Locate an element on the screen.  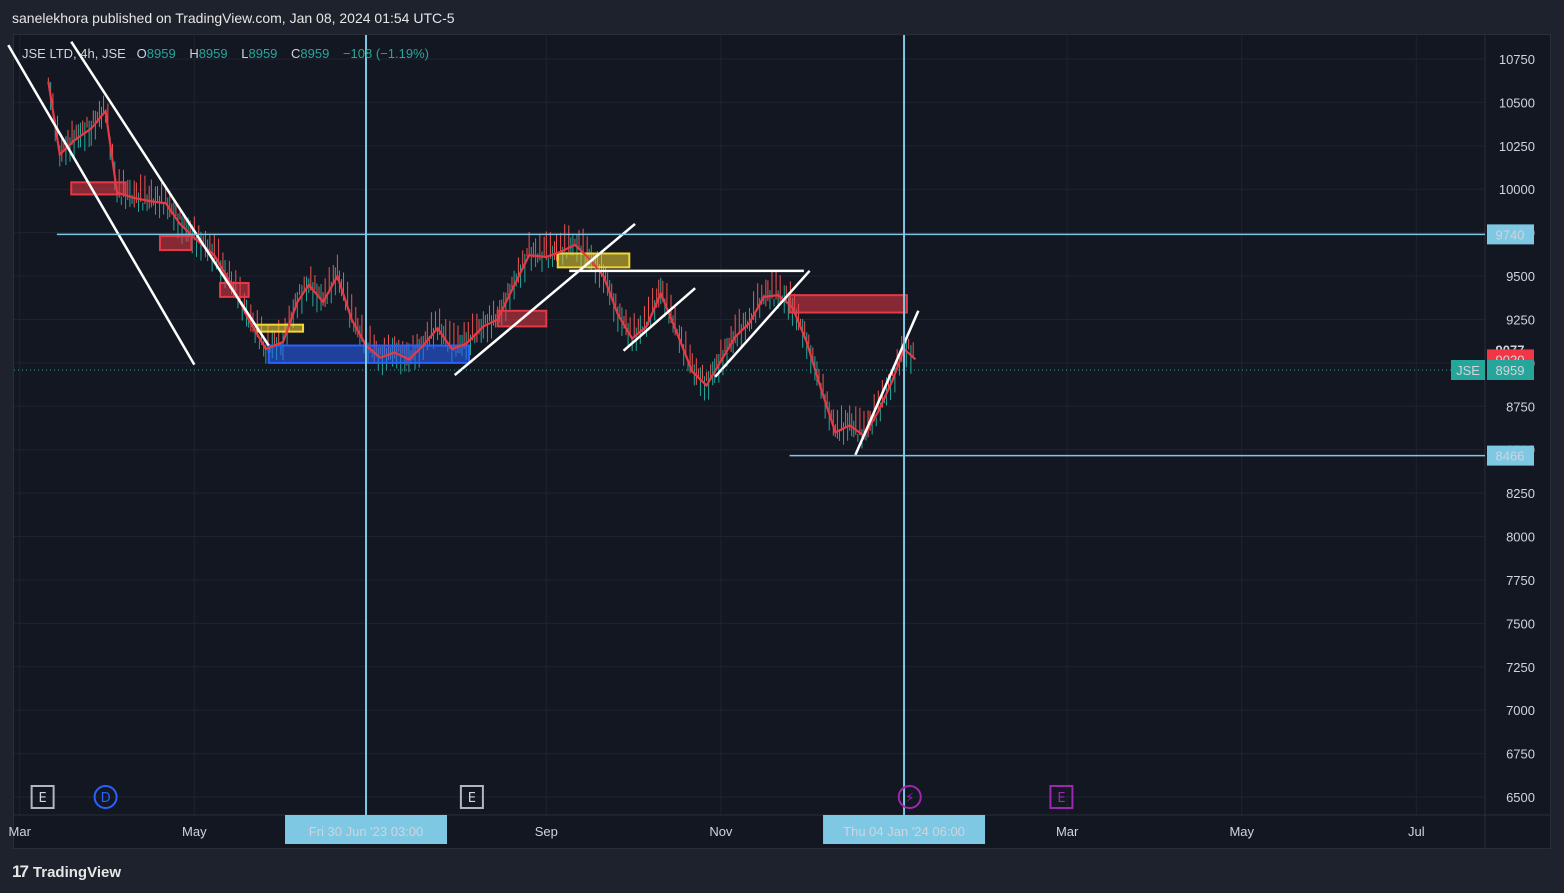
open-label: O is located at coordinates (141, 53).